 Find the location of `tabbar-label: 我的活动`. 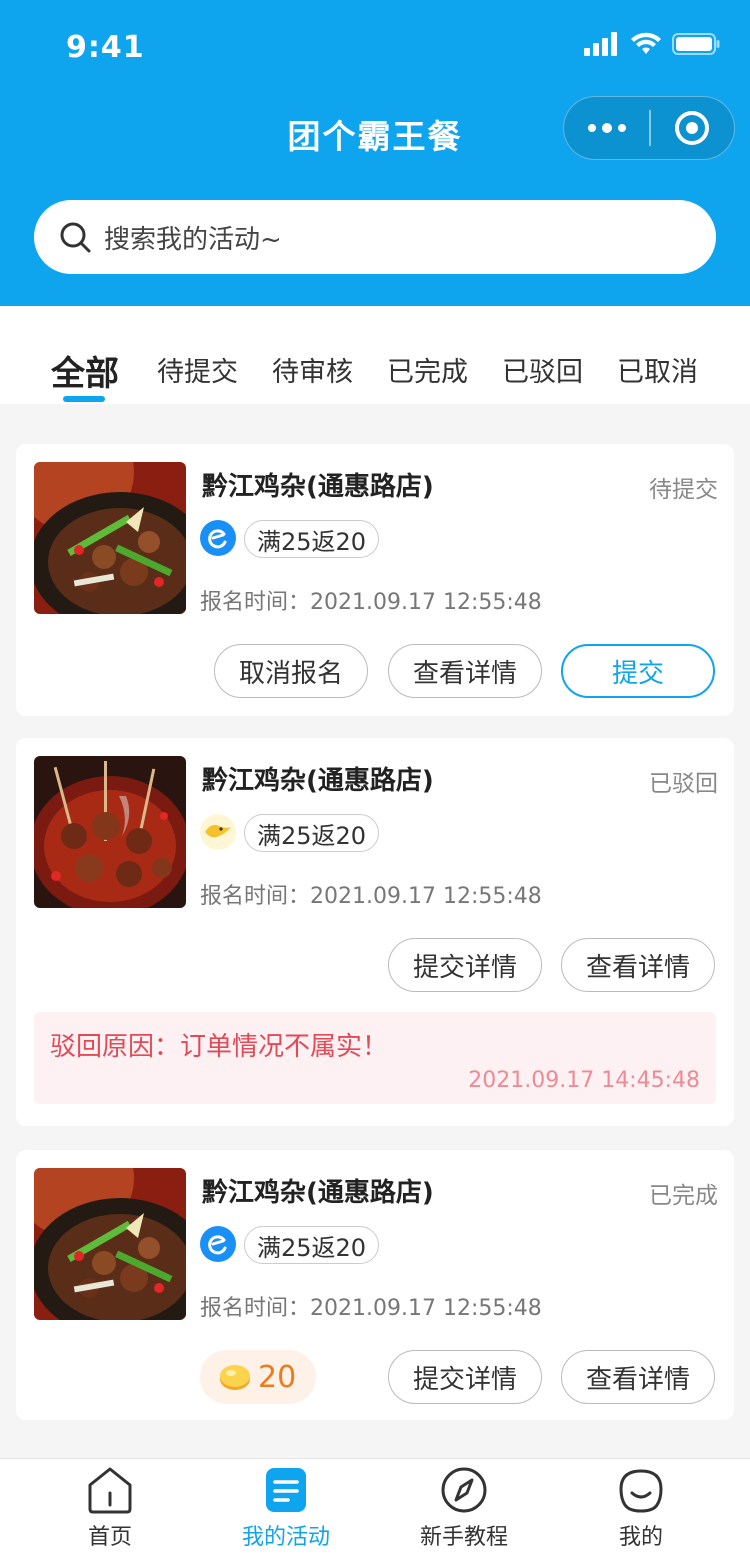

tabbar-label: 我的活动 is located at coordinates (285, 1537).